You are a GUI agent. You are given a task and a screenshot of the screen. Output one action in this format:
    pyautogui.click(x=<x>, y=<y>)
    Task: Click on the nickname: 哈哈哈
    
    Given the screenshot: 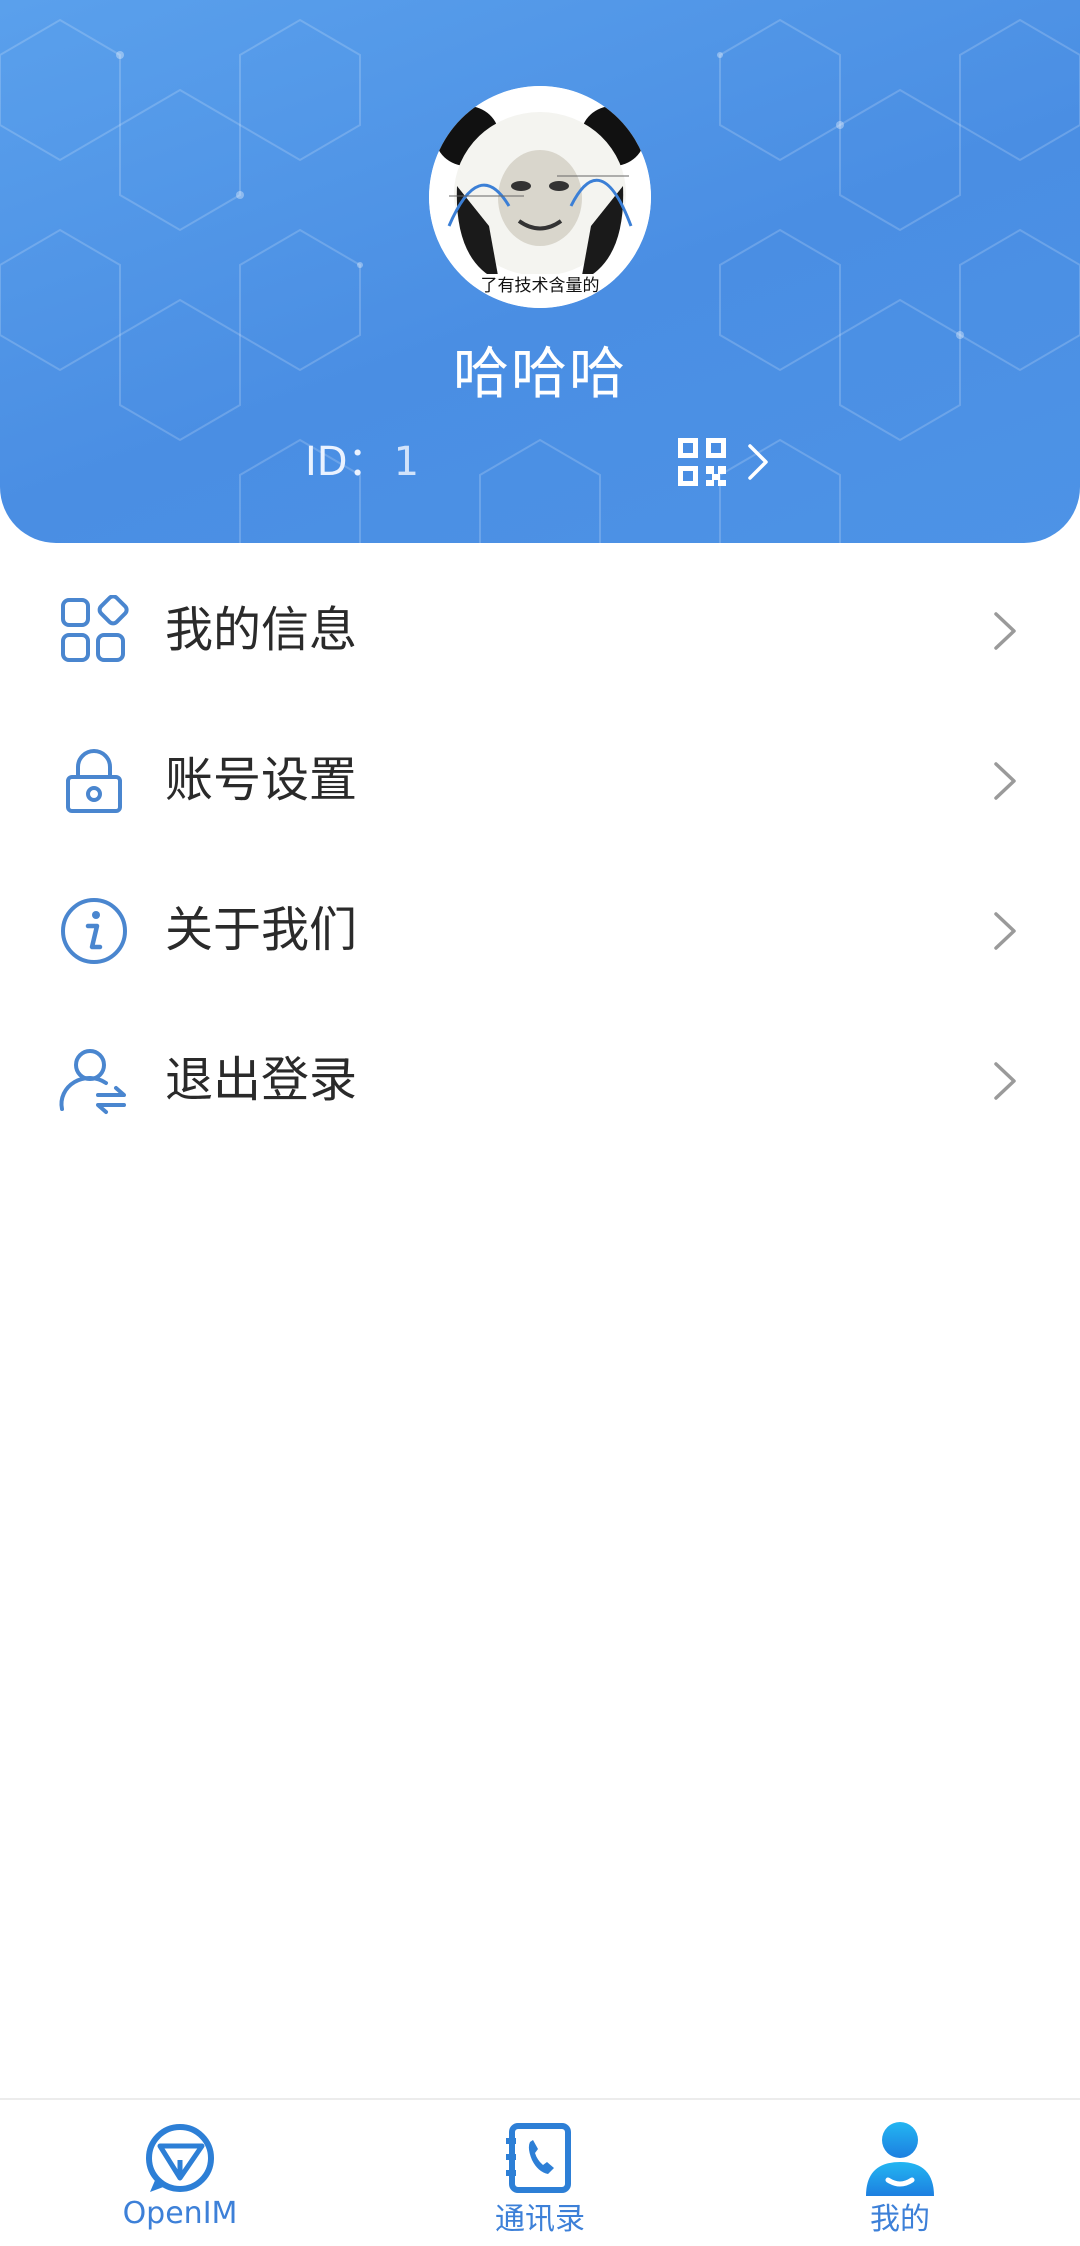 What is the action you would take?
    pyautogui.click(x=540, y=374)
    